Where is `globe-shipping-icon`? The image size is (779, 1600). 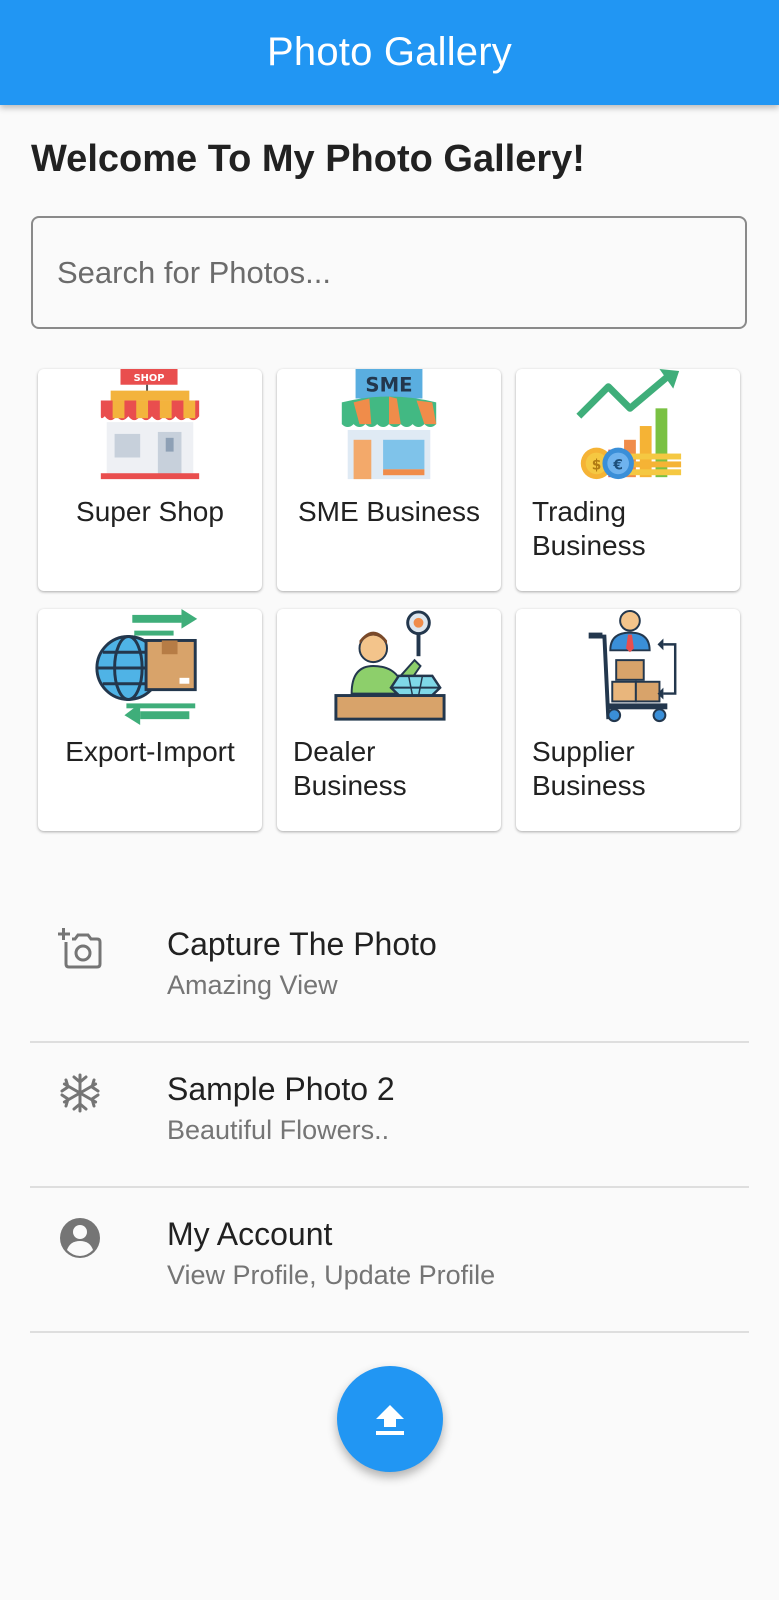
globe-shipping-icon is located at coordinates (146, 667).